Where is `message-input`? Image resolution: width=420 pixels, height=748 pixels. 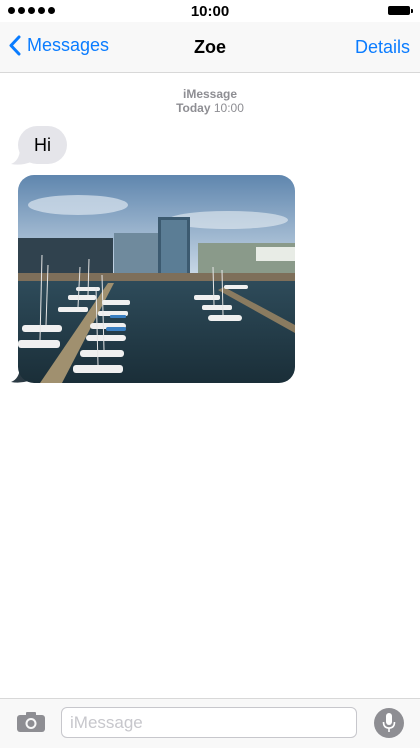 message-input is located at coordinates (209, 722).